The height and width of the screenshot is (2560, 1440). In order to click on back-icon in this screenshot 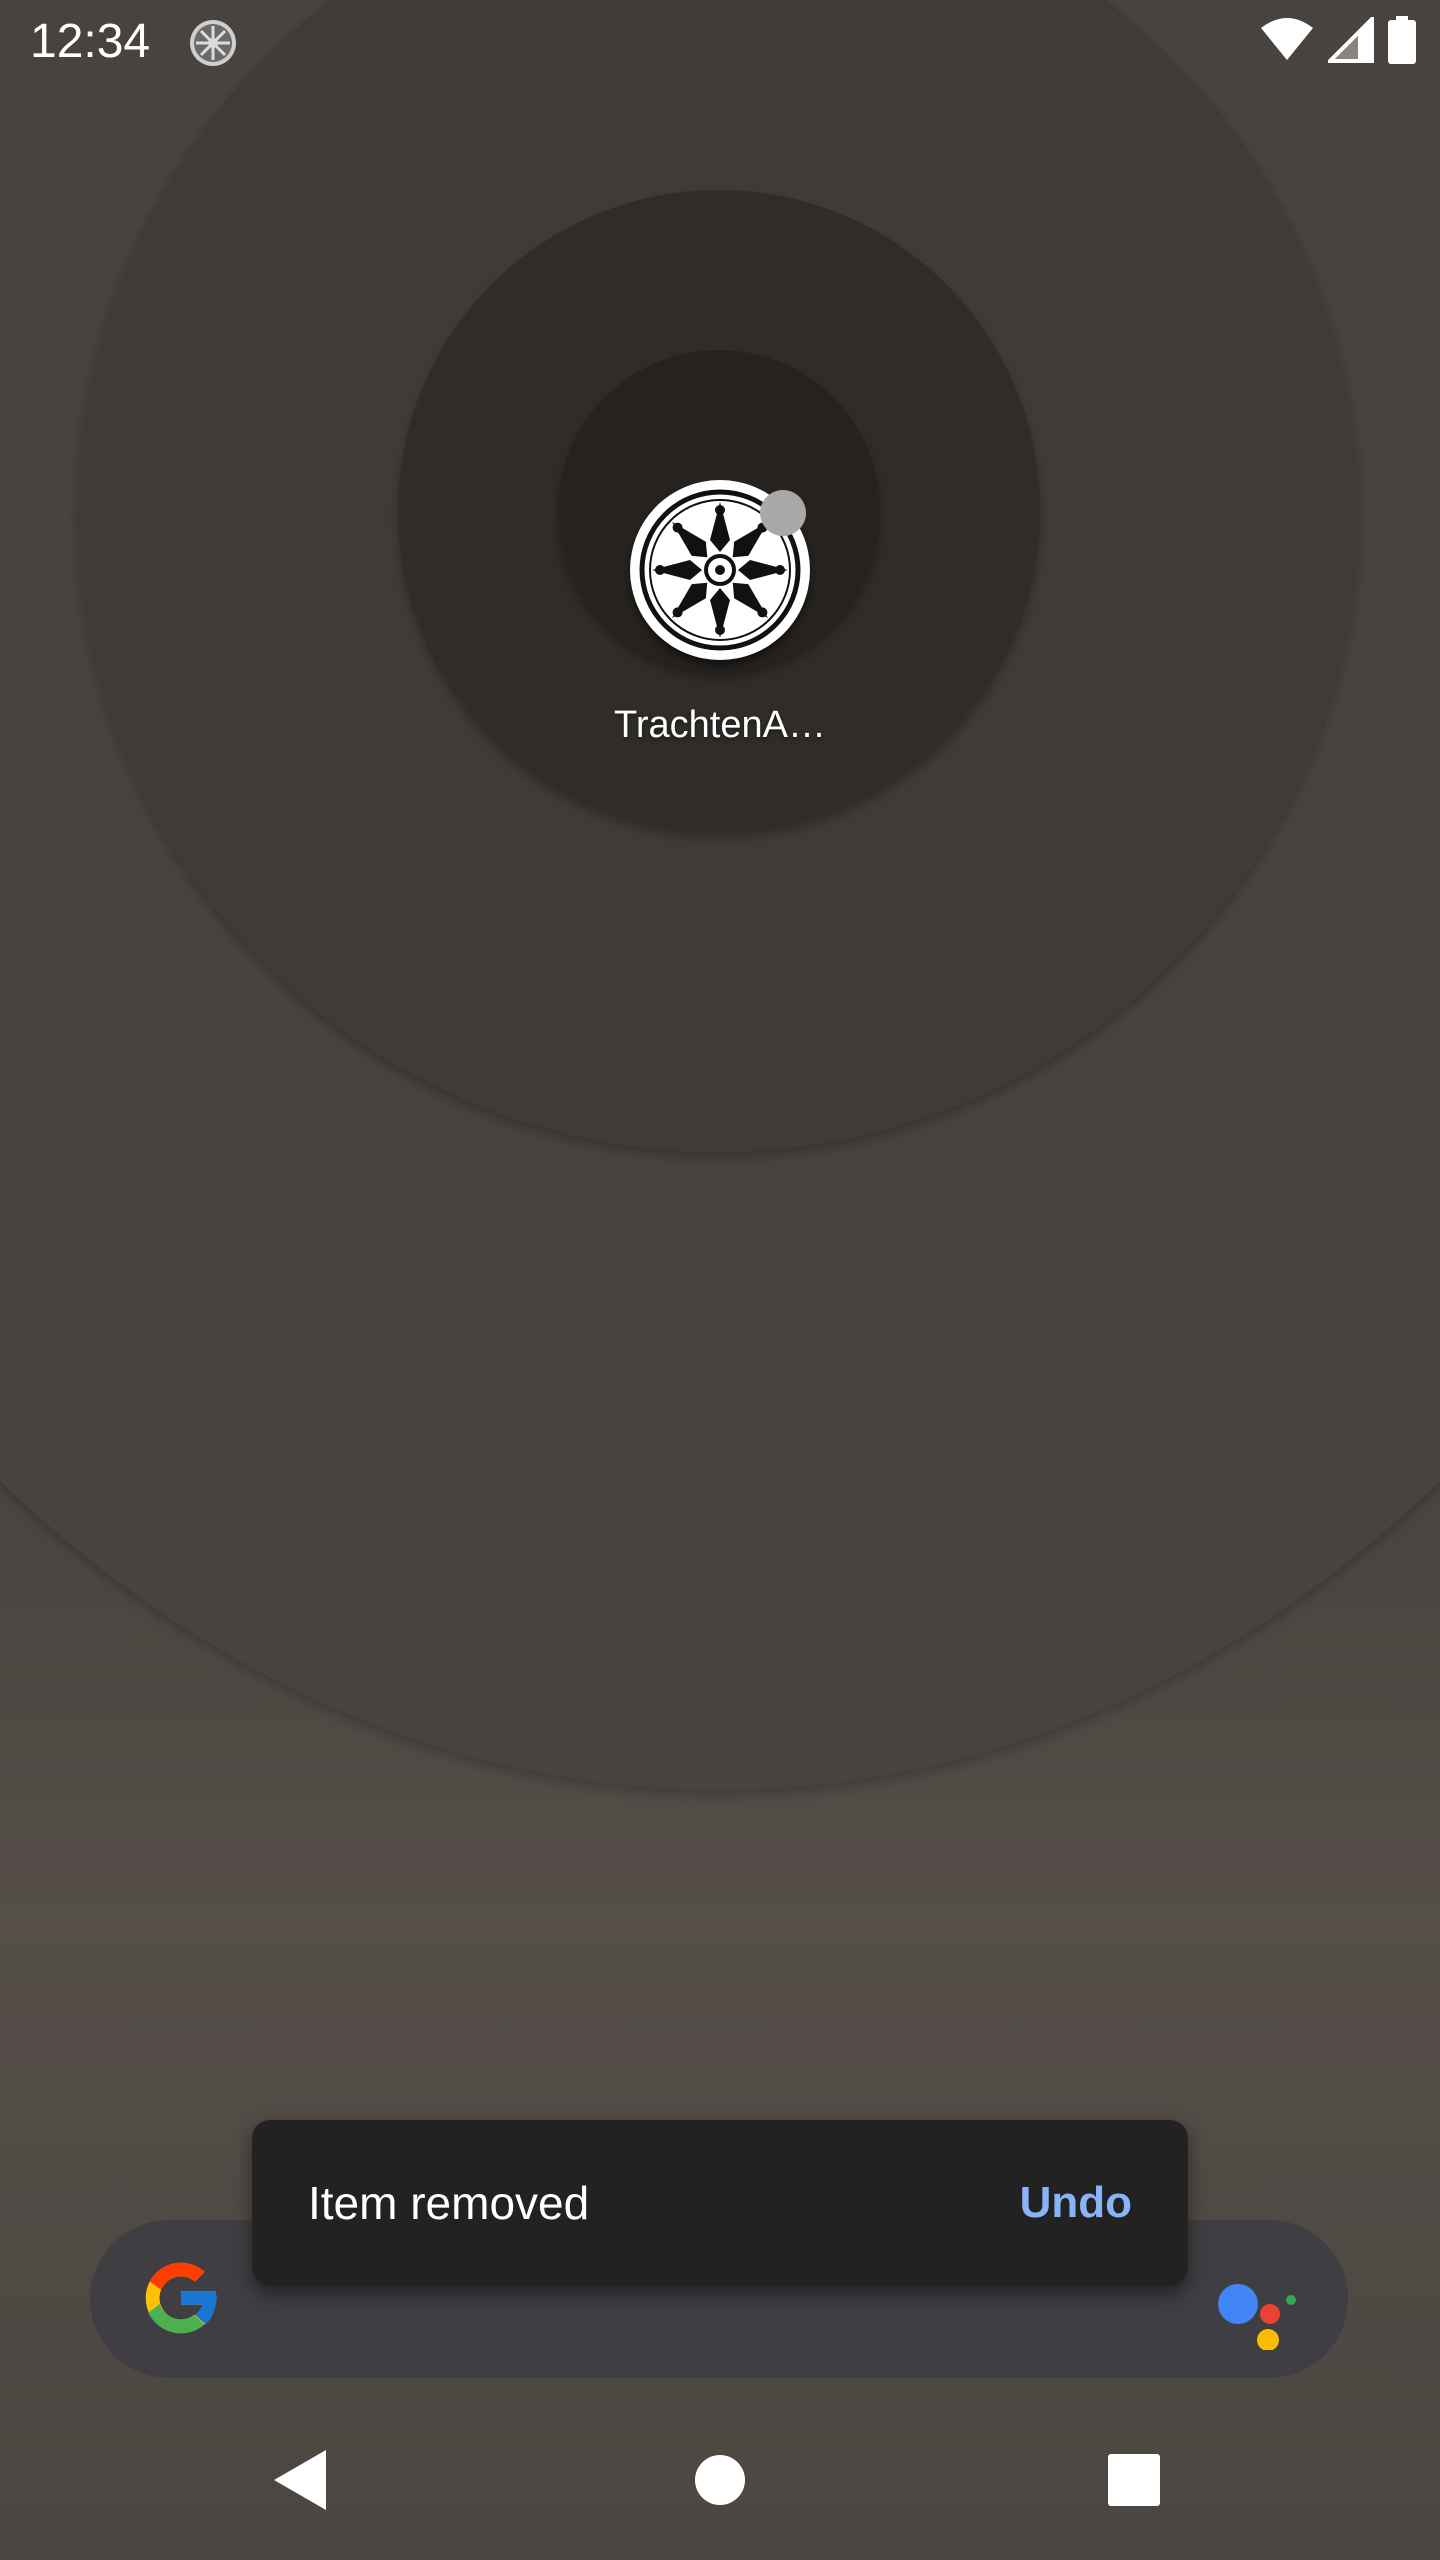, I will do `click(300, 2480)`.